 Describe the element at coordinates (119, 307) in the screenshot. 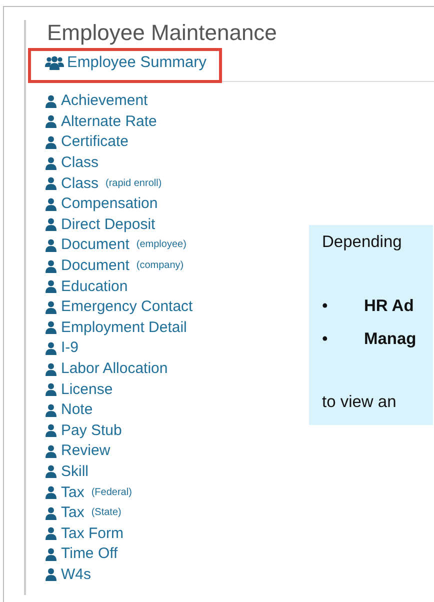

I see `menu-item-link: Emergency Contact` at that location.